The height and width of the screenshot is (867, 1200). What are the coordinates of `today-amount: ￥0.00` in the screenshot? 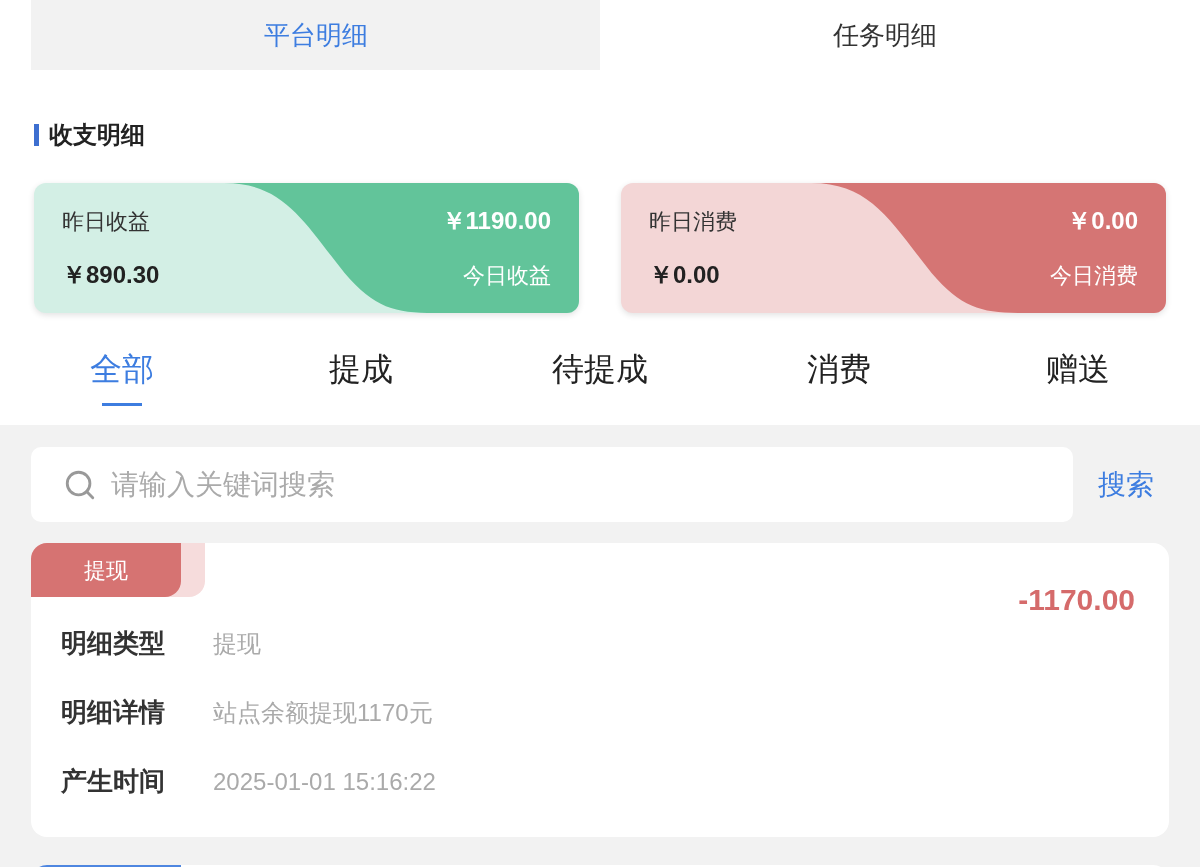 It's located at (1102, 221).